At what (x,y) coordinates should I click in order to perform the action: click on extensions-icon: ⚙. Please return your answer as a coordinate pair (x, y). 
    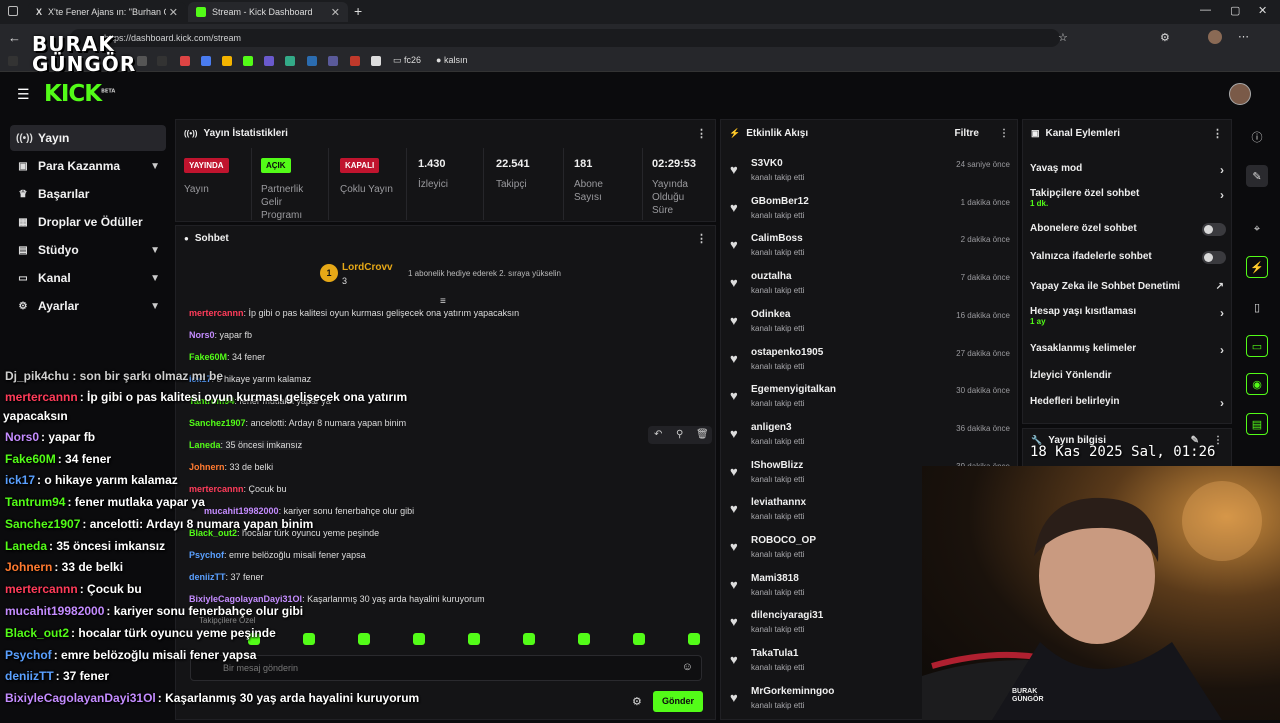
    Looking at the image, I should click on (1165, 37).